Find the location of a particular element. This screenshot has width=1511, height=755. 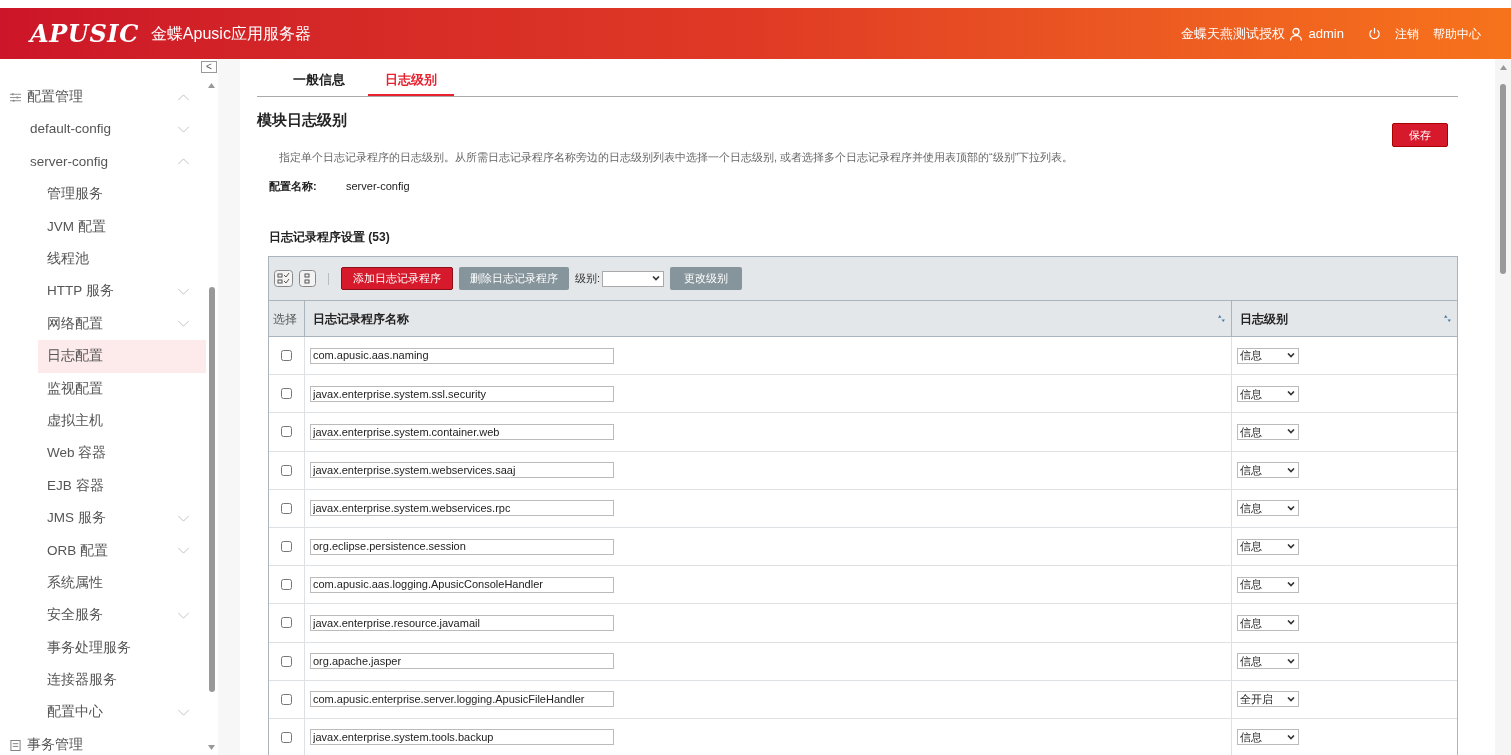

column-header: 日志记录程序名称 is located at coordinates (357, 318).